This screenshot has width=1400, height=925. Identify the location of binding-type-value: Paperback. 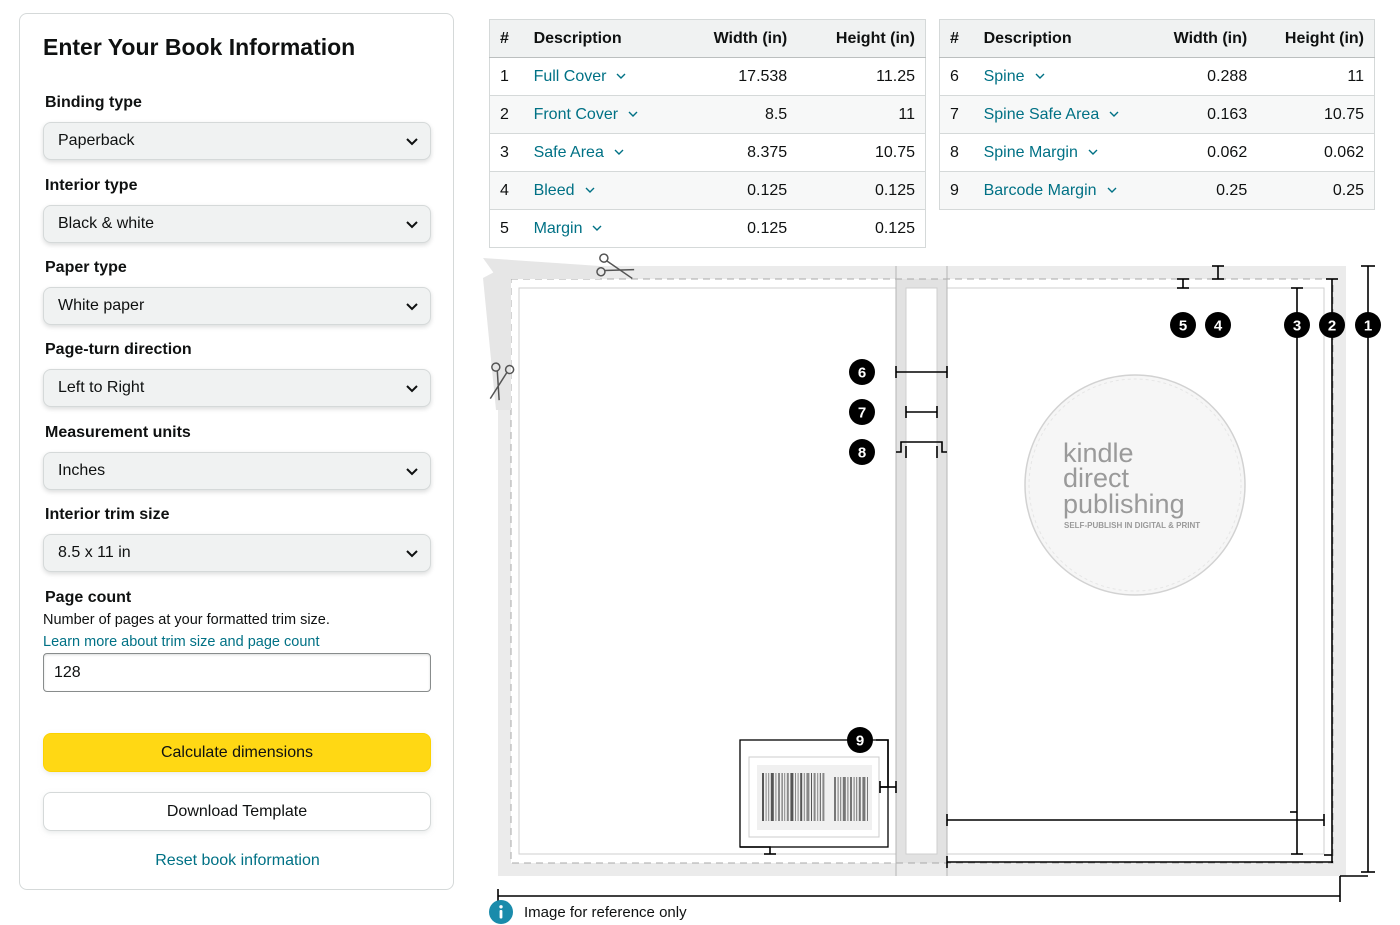
(96, 140).